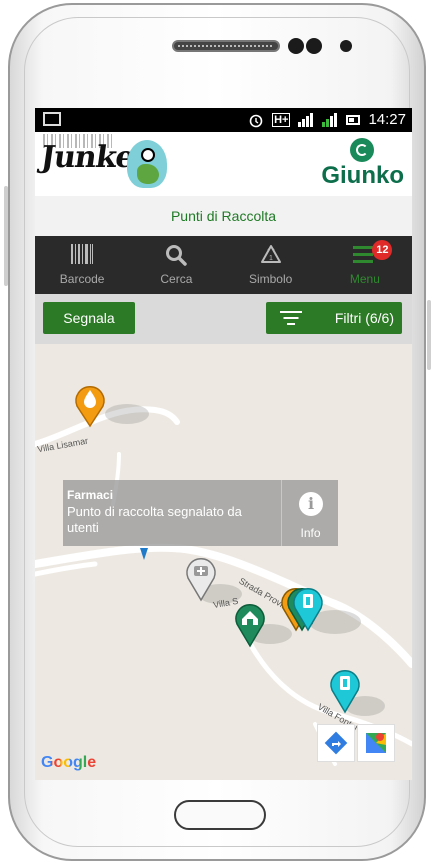  What do you see at coordinates (250, 624) in the screenshot?
I see `pin-green-home` at bounding box center [250, 624].